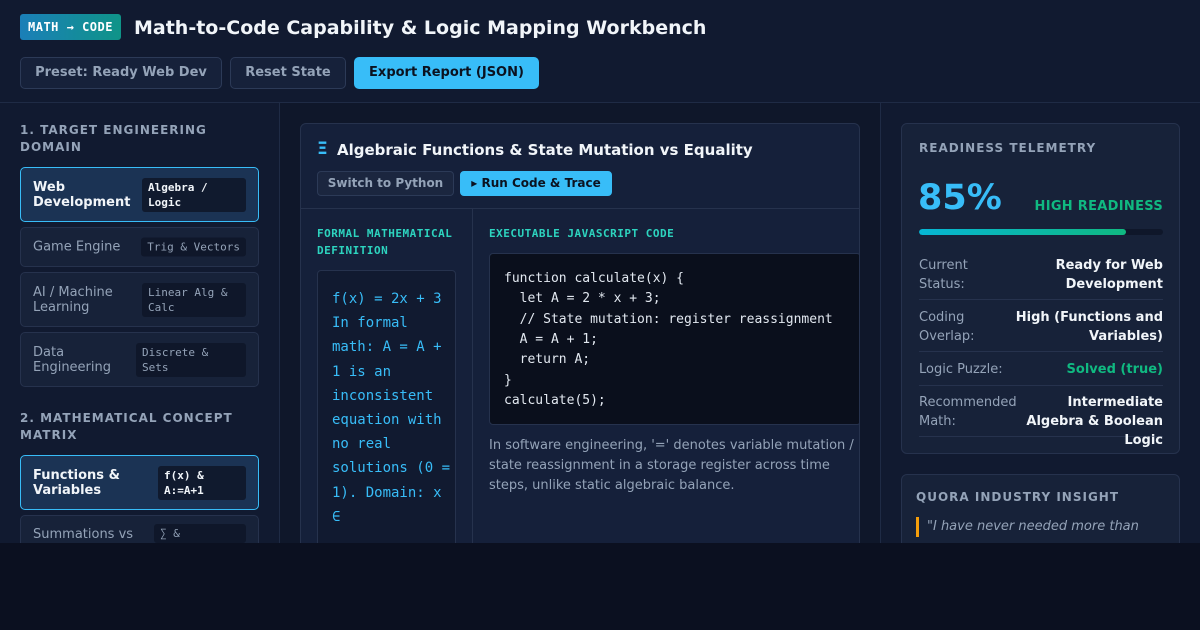 This screenshot has height=630, width=1200. I want to click on readiness-progress-bar, so click(1041, 232).